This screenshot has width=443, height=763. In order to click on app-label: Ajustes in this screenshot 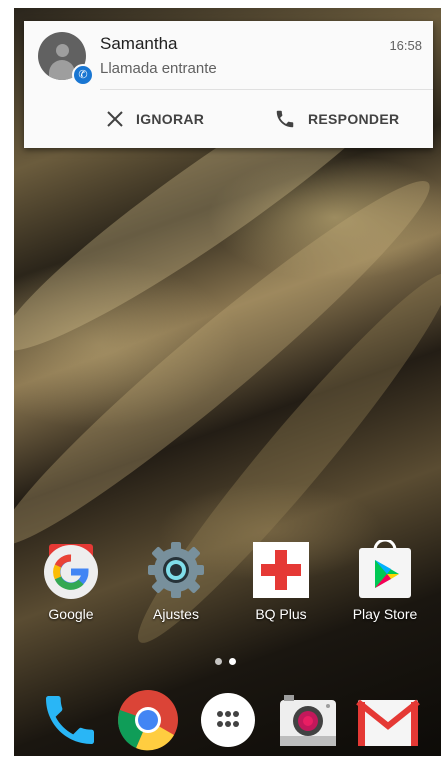, I will do `click(176, 614)`.